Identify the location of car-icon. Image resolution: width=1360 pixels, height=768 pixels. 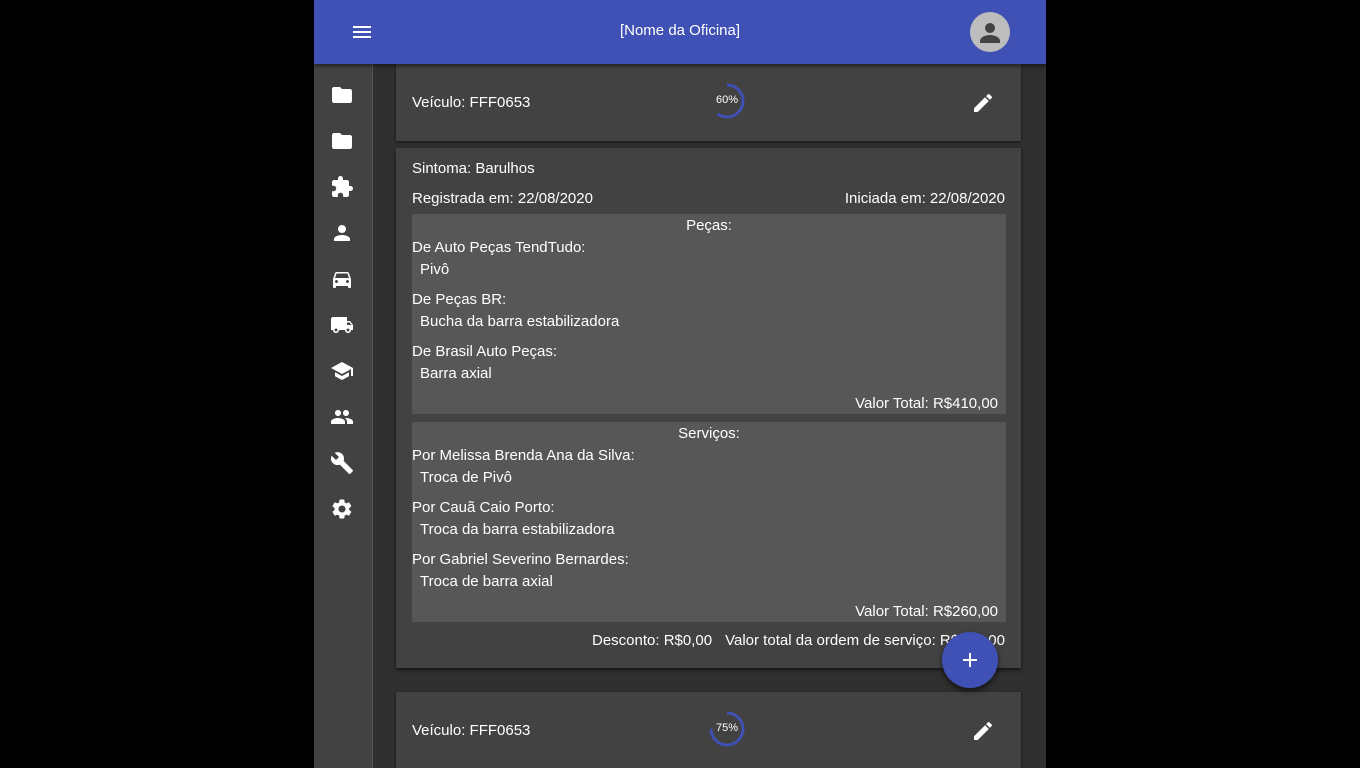
(342, 279).